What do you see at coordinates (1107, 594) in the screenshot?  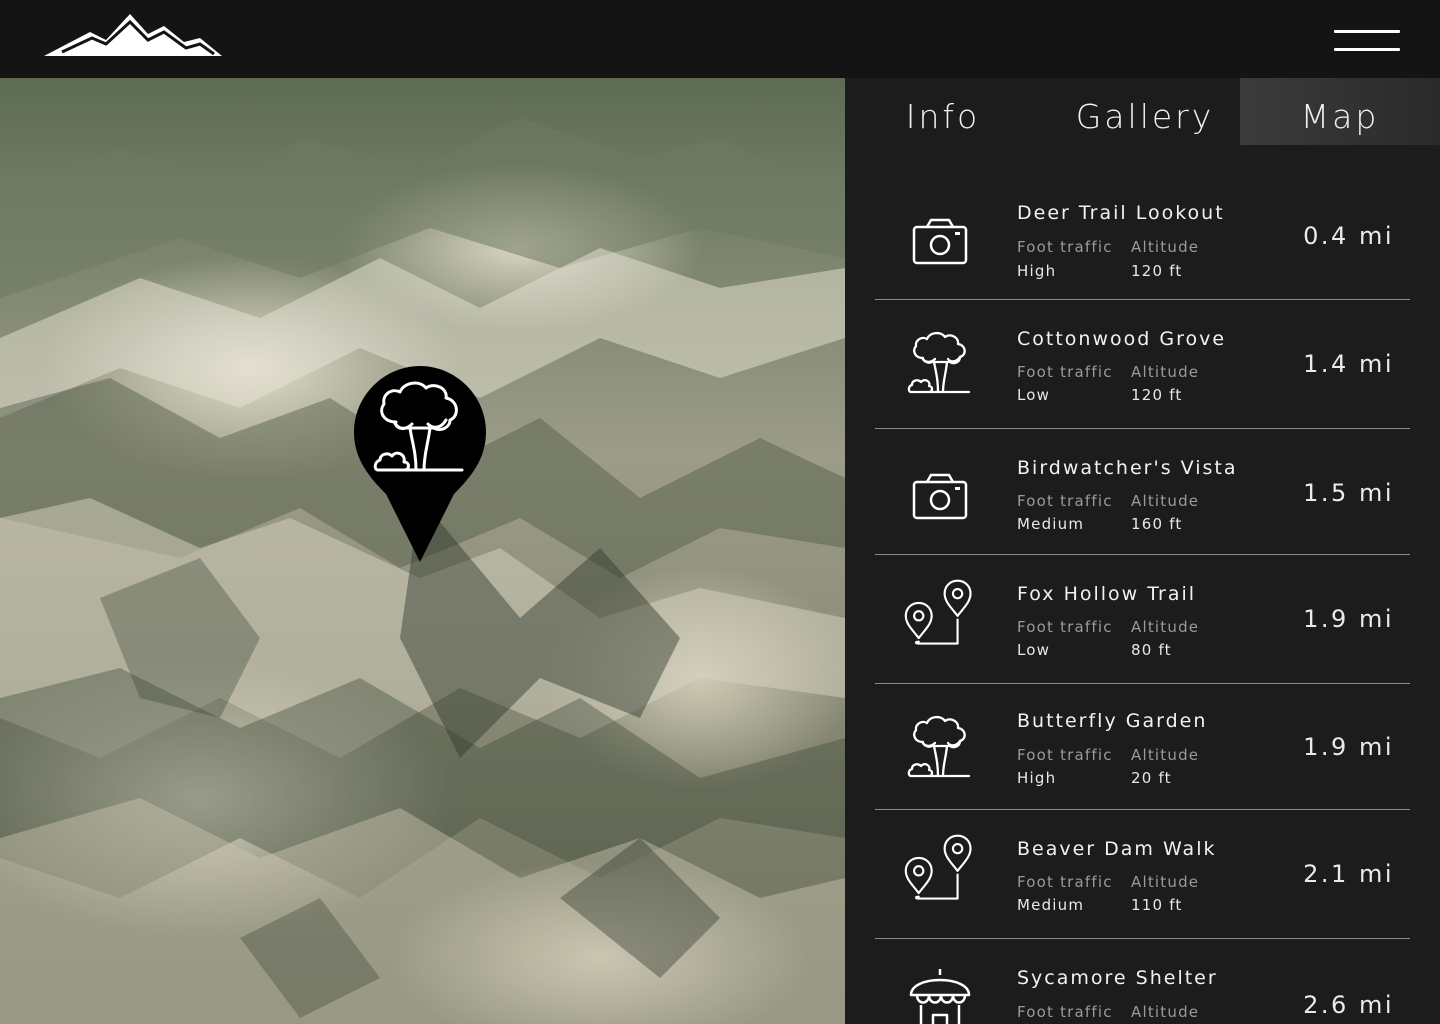 I see `poi-name: Fox Hollow Trail` at bounding box center [1107, 594].